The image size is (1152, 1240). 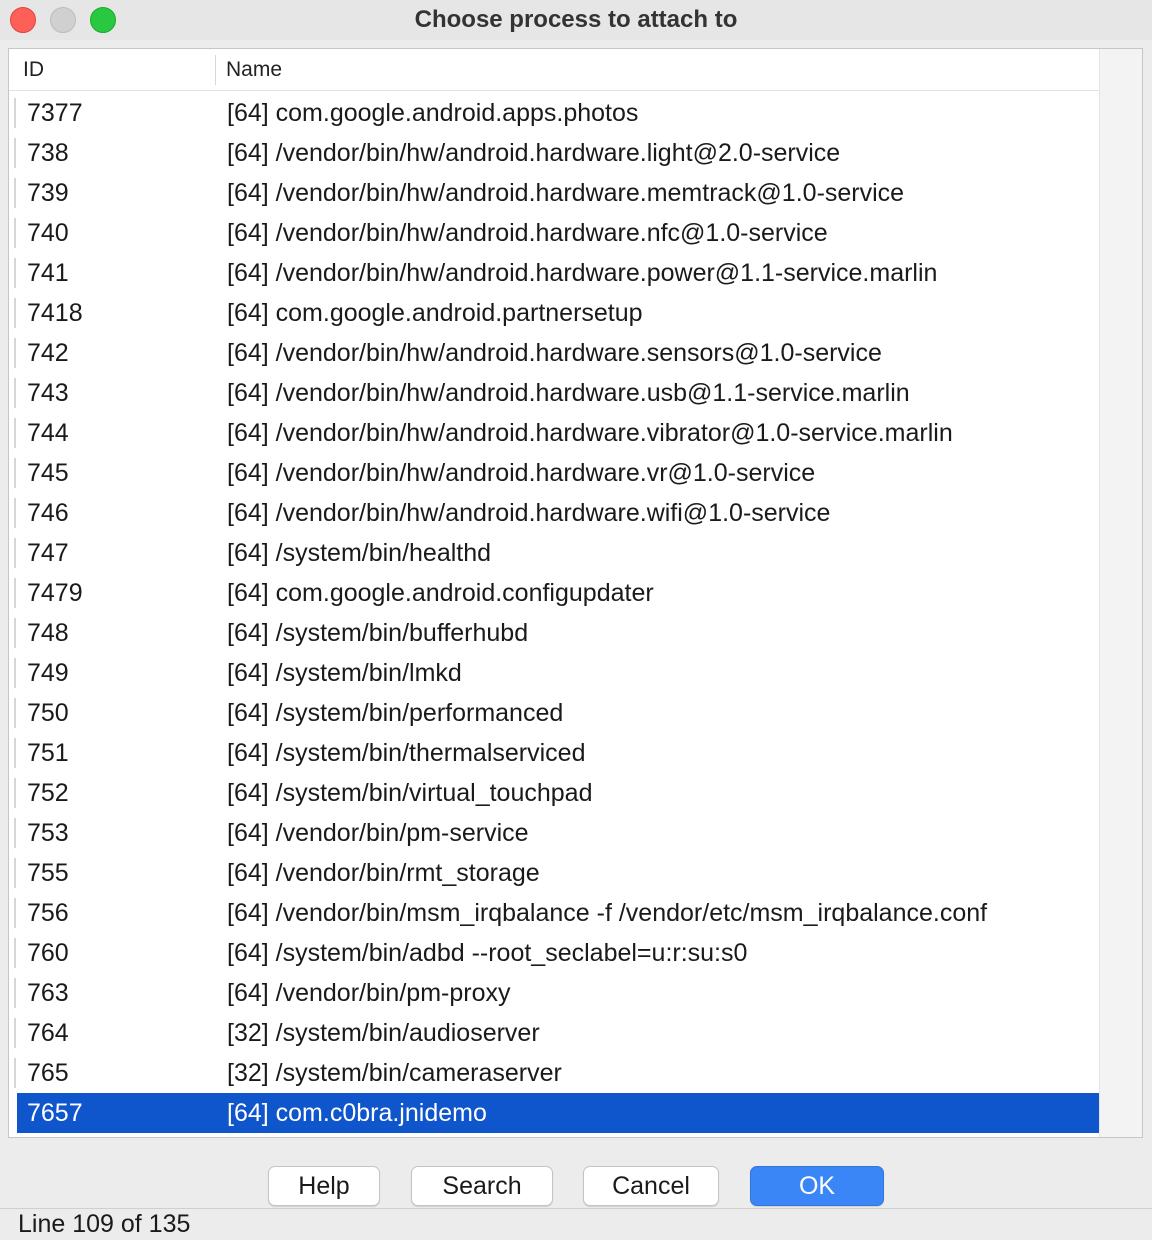 I want to click on process-name-cell: [64] /system/bin/performanced, so click(x=395, y=712).